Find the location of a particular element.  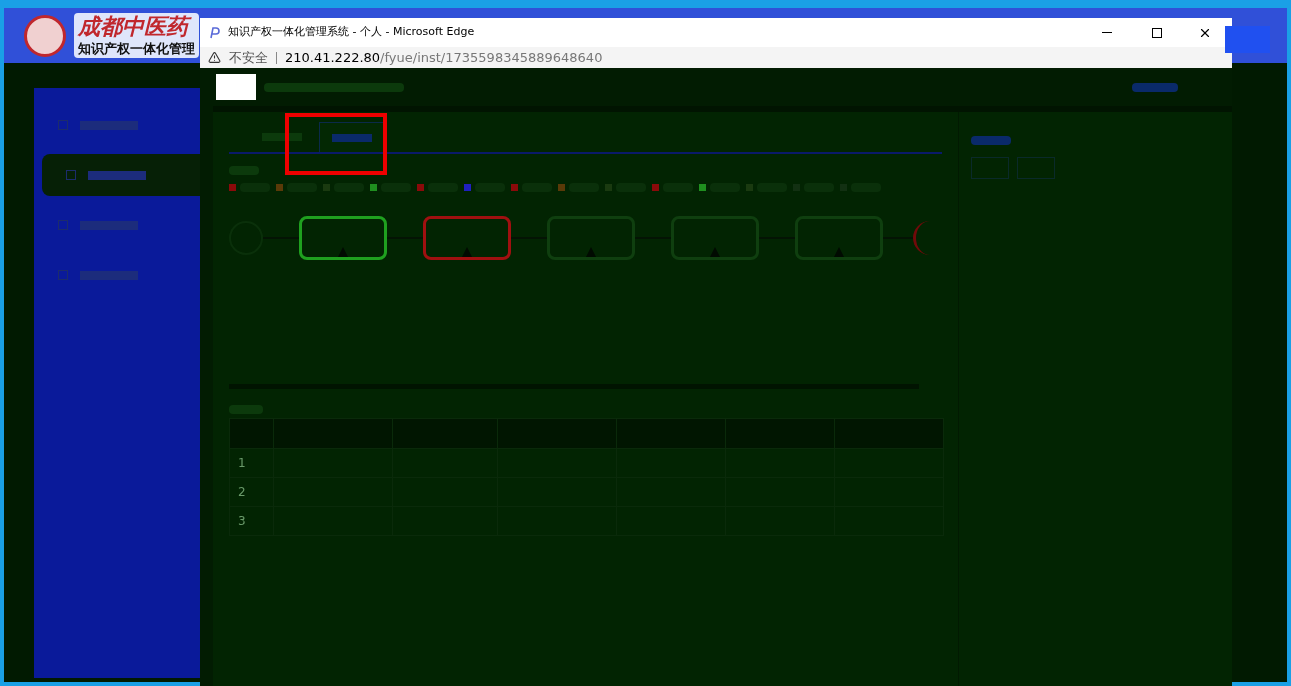

redaction-block is located at coordinates (236, 87).